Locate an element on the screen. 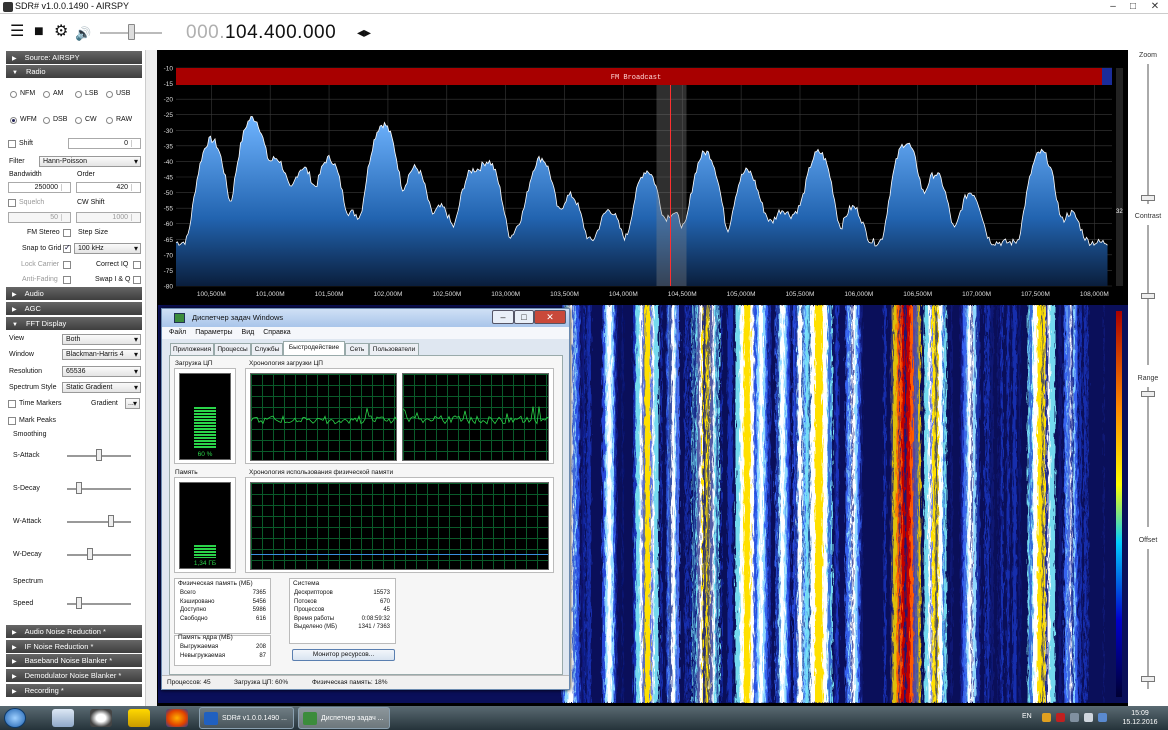  section-source: Source: AIRSPY is located at coordinates (74, 57).